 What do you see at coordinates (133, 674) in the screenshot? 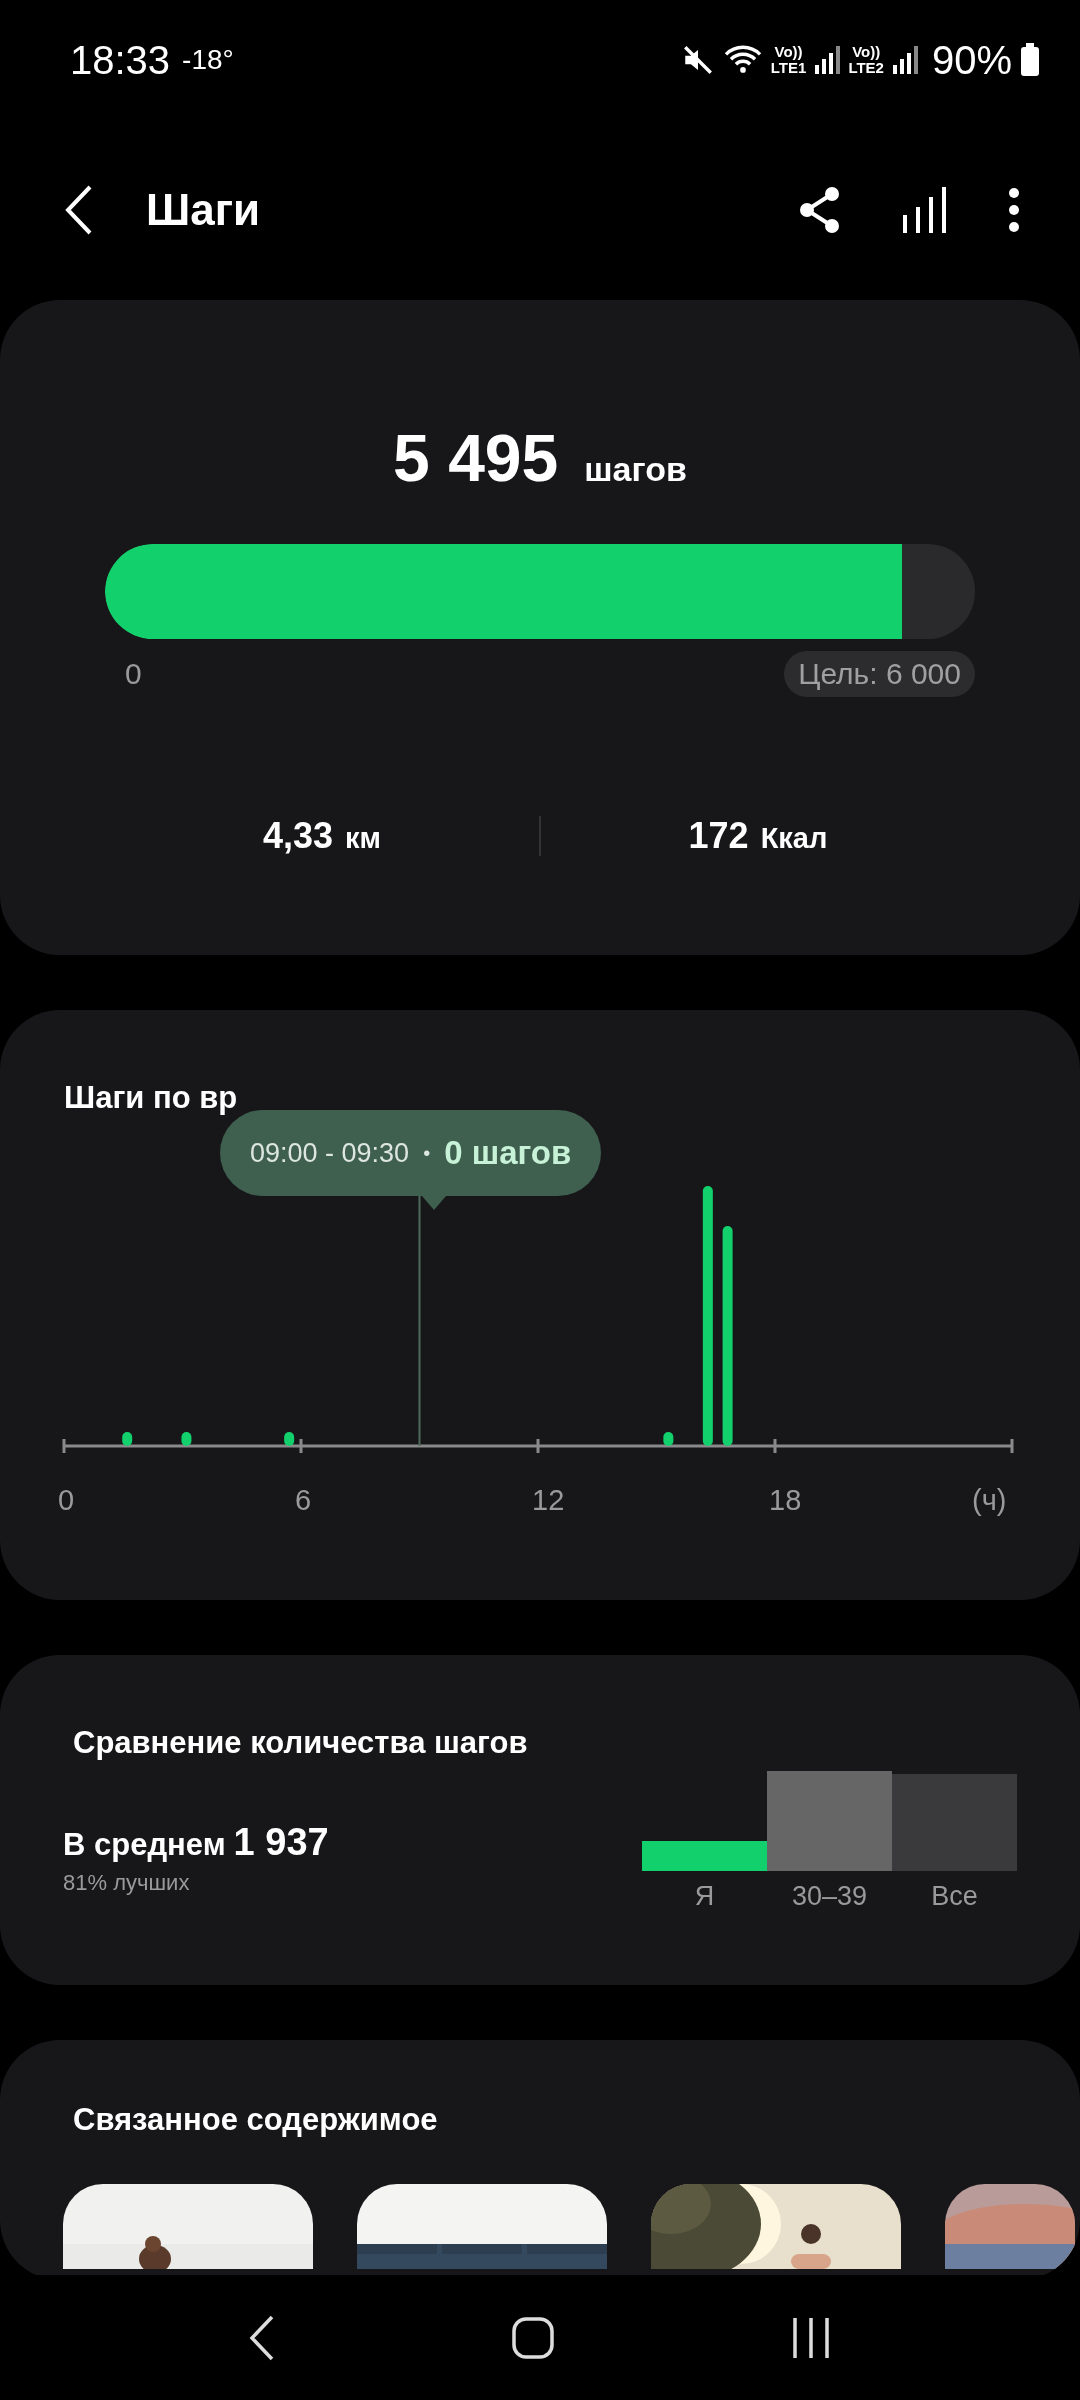
I see `progress-start: 0` at bounding box center [133, 674].